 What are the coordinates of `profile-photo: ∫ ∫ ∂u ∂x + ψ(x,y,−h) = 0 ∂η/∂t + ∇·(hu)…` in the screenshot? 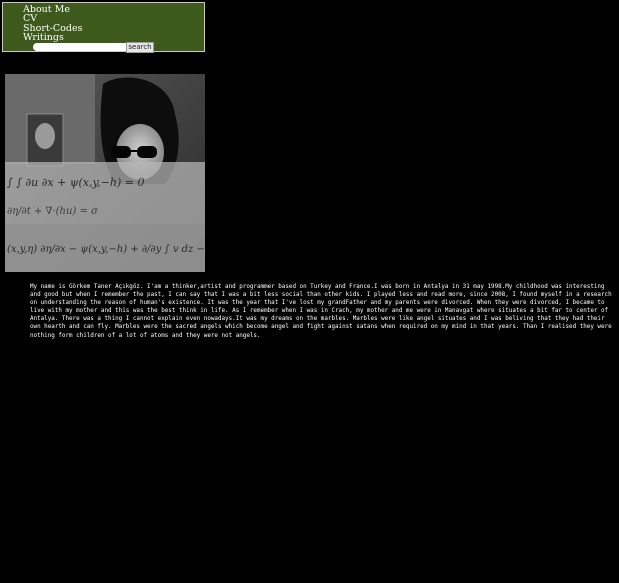 It's located at (105, 173).